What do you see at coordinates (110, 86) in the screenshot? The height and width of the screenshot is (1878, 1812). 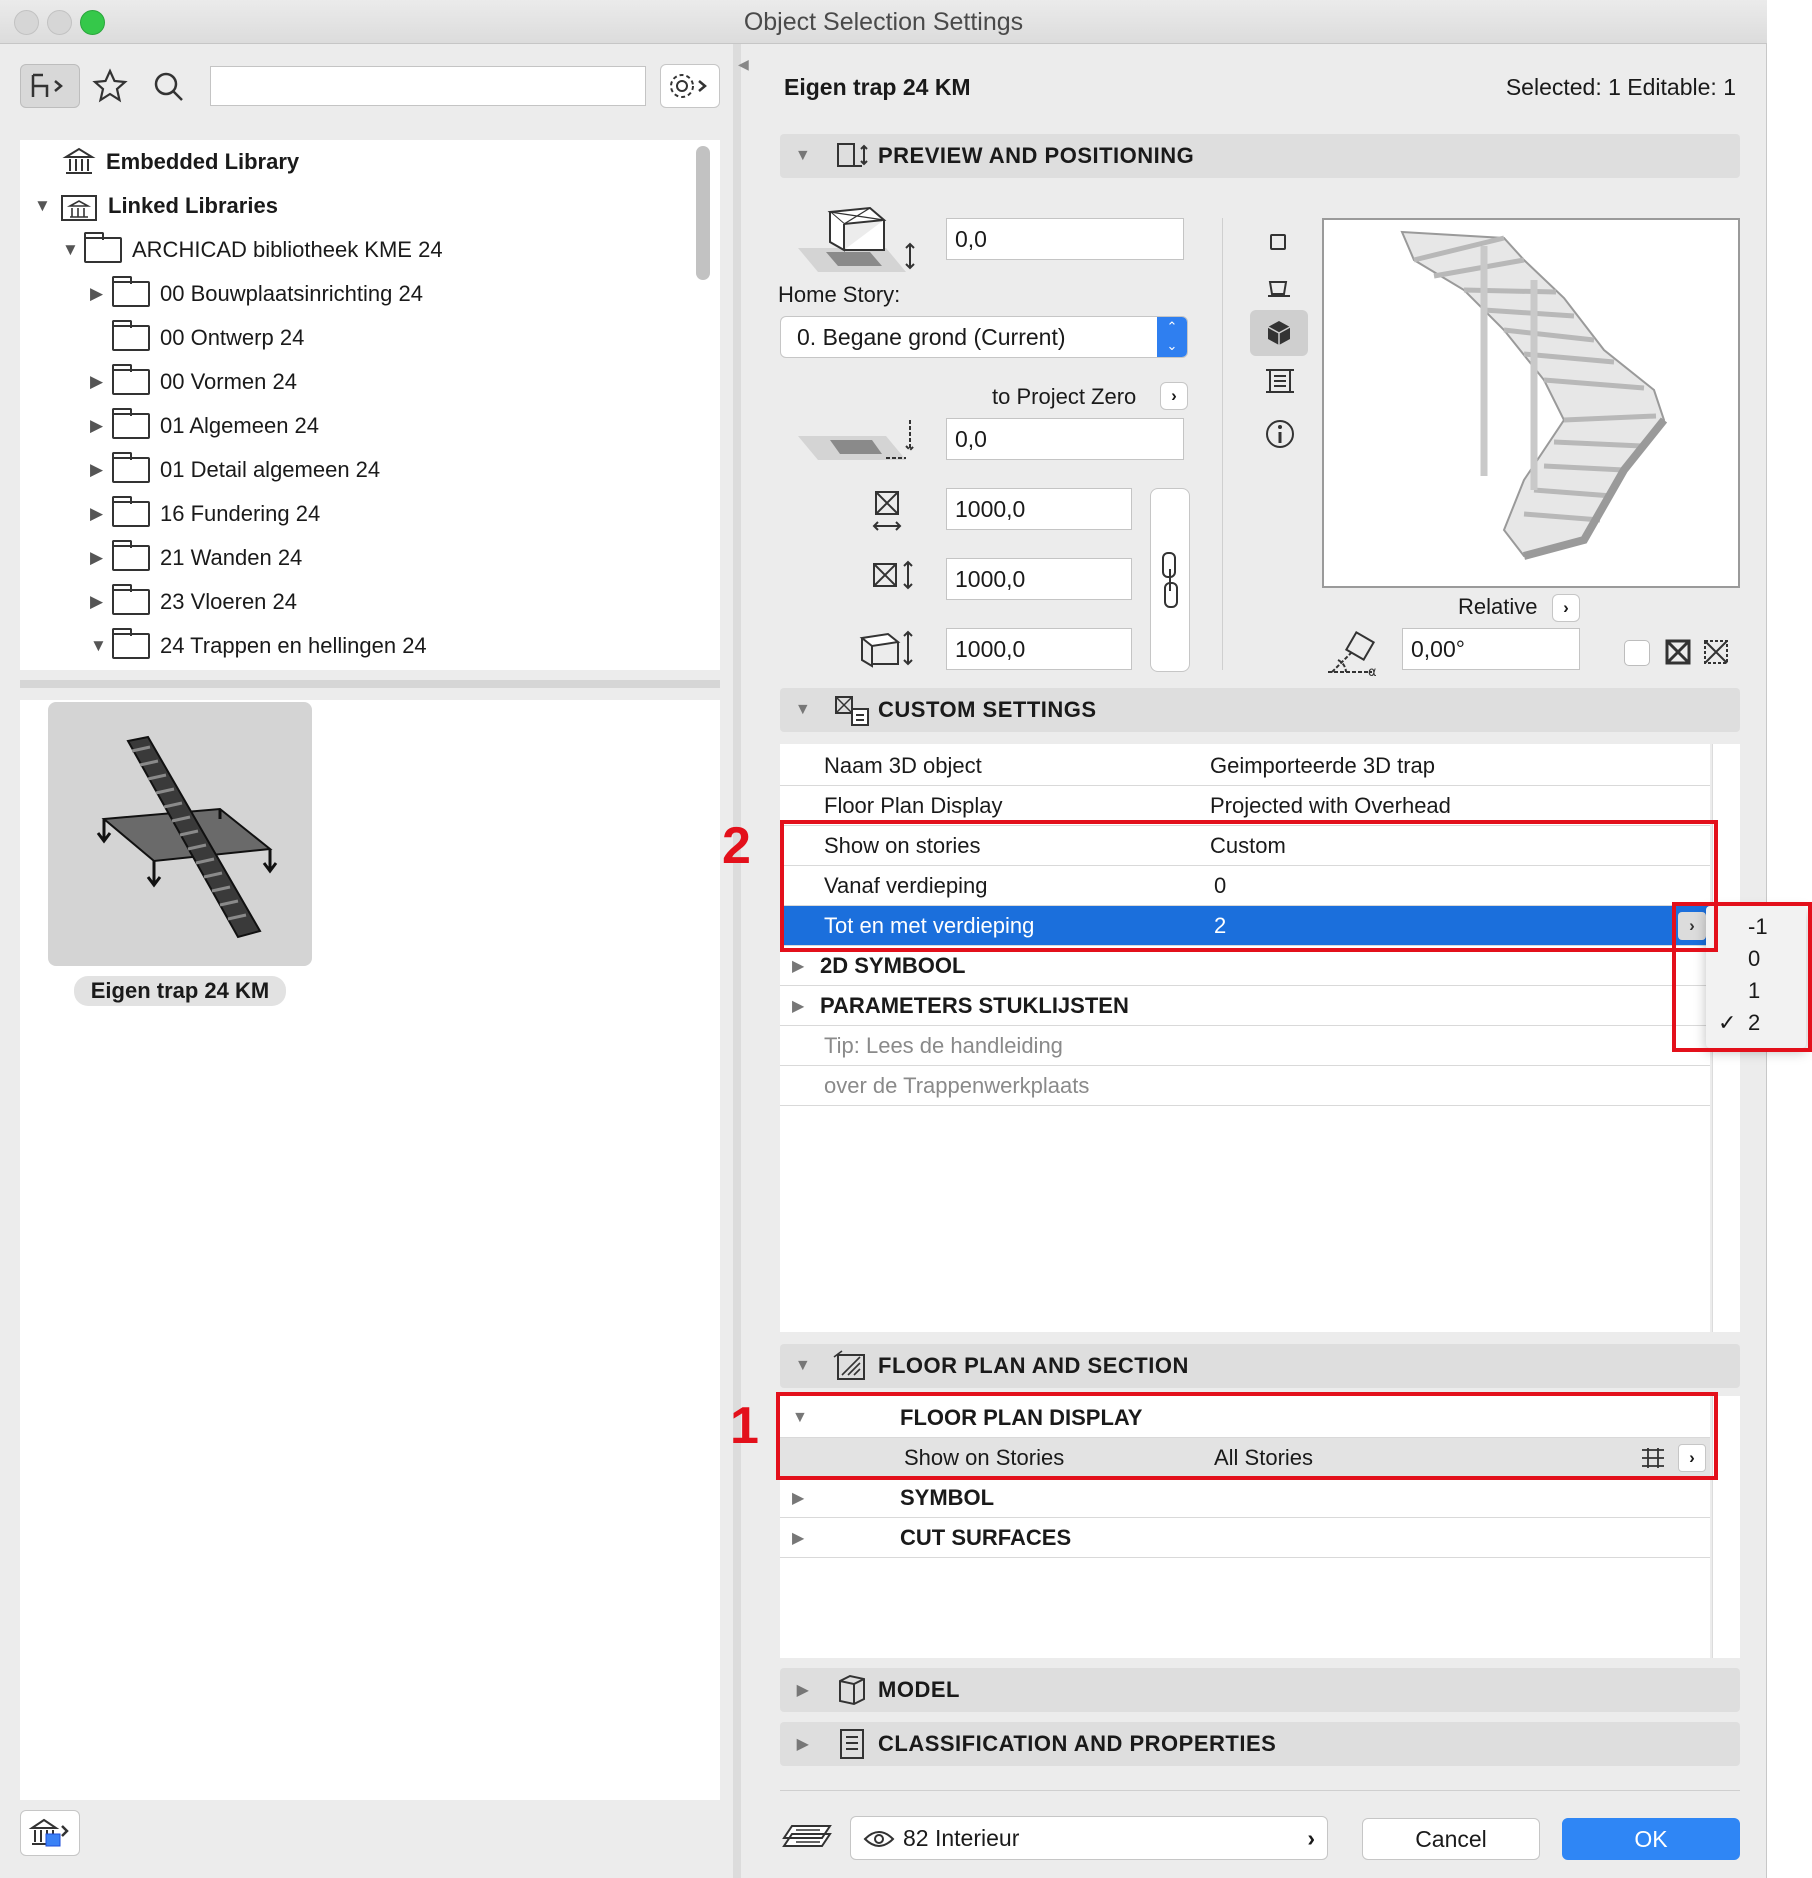 I see `star-icon` at bounding box center [110, 86].